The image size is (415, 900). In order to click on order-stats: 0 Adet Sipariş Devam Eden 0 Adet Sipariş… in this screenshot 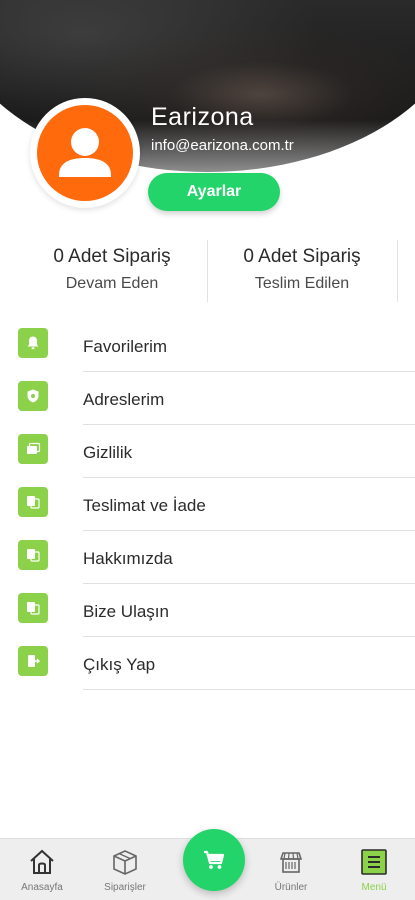, I will do `click(207, 271)`.